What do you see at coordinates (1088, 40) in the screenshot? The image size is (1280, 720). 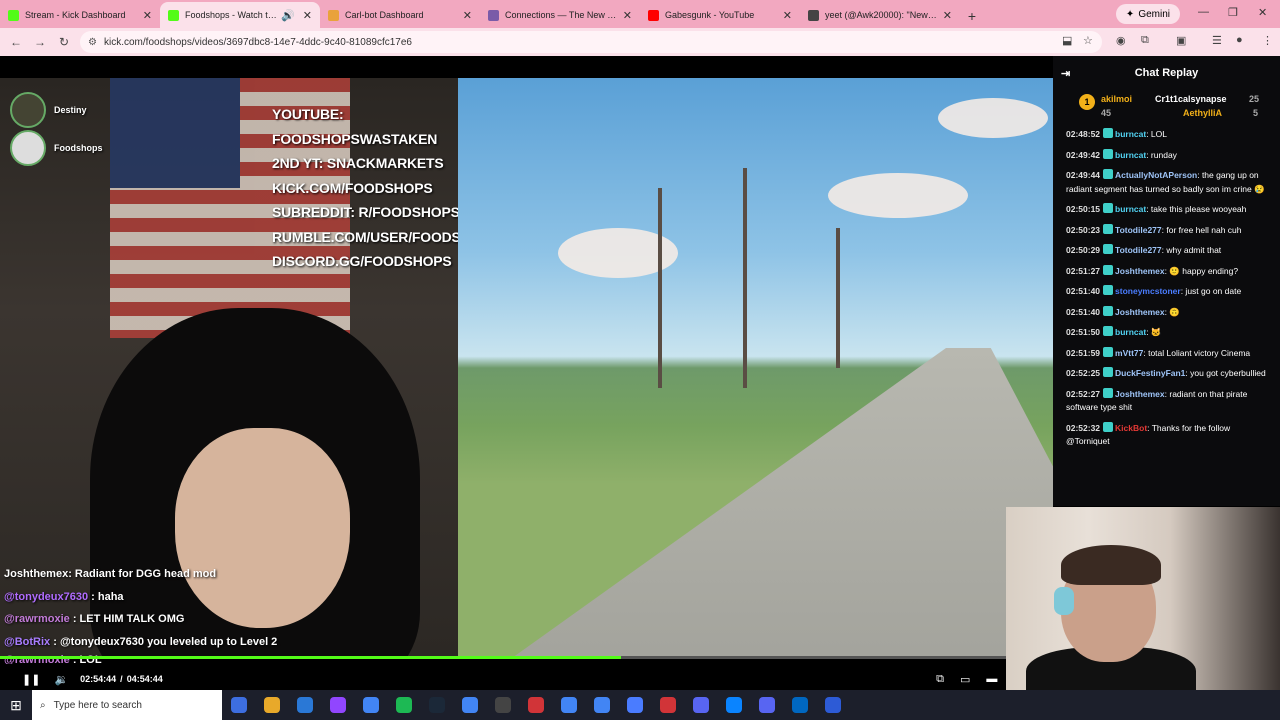 I see `bookmark-star-icon: ☆` at bounding box center [1088, 40].